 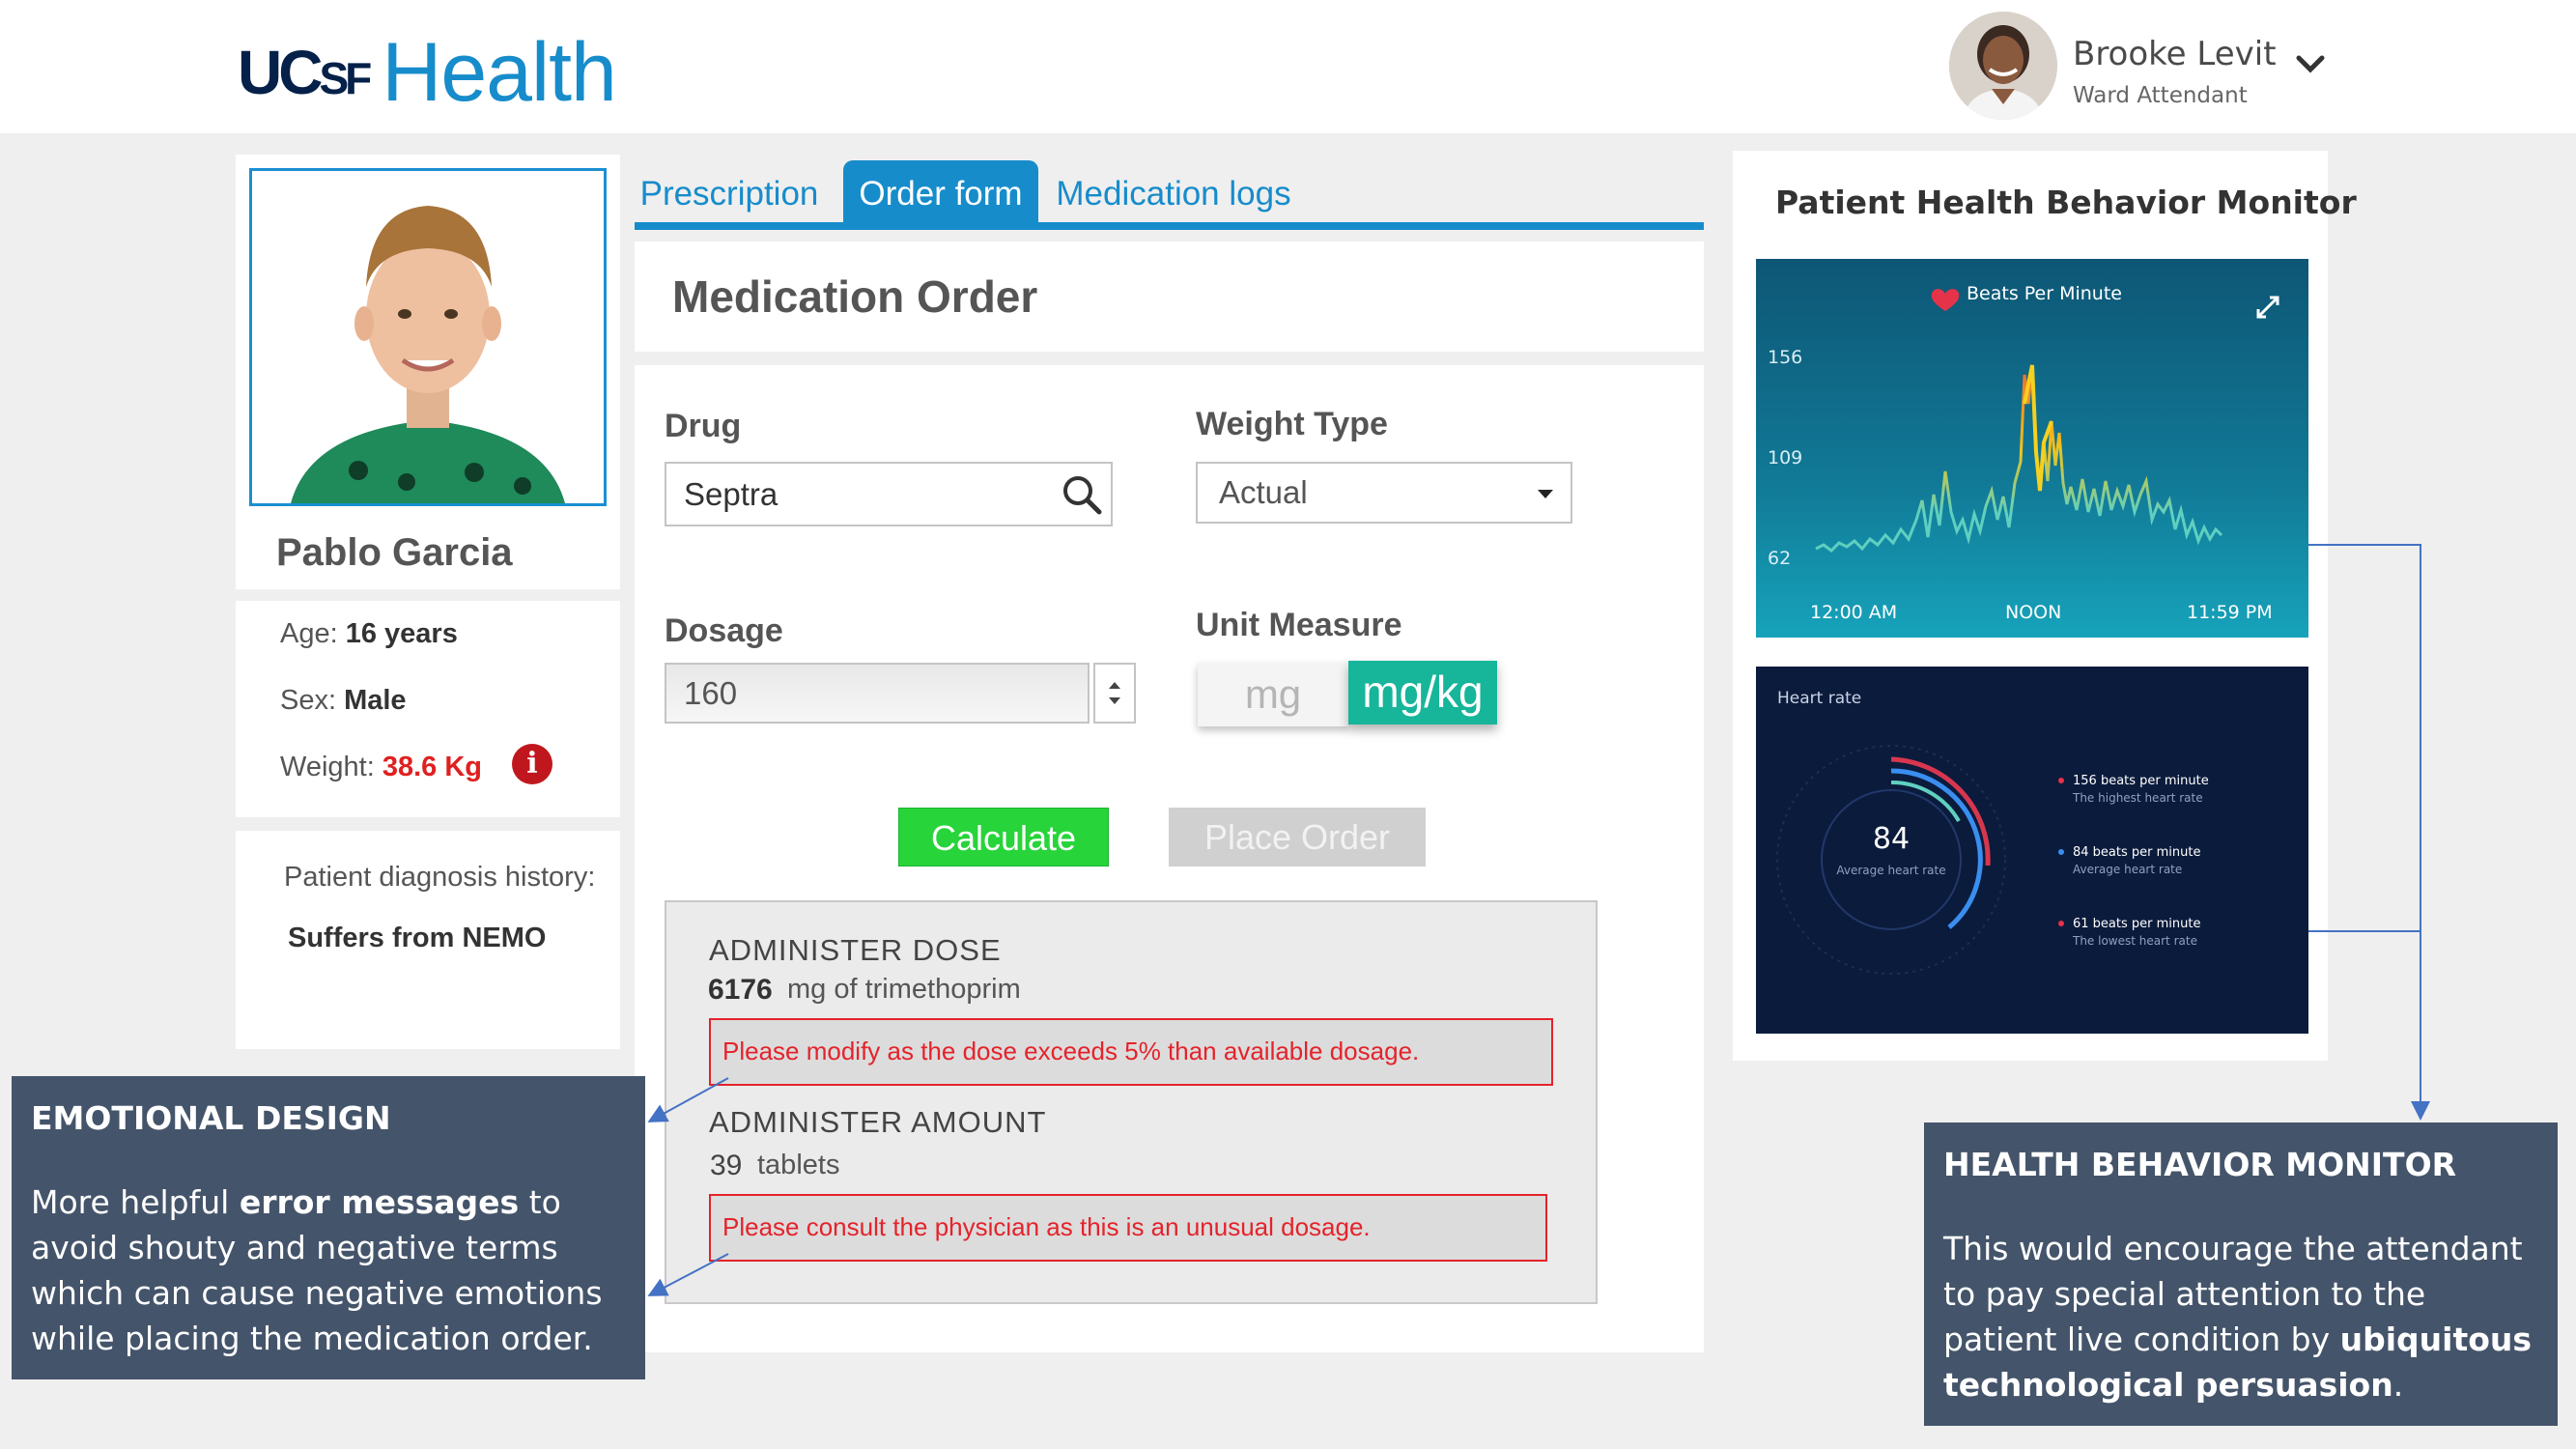 I want to click on patient-age: Age: 16 years, so click(x=369, y=634).